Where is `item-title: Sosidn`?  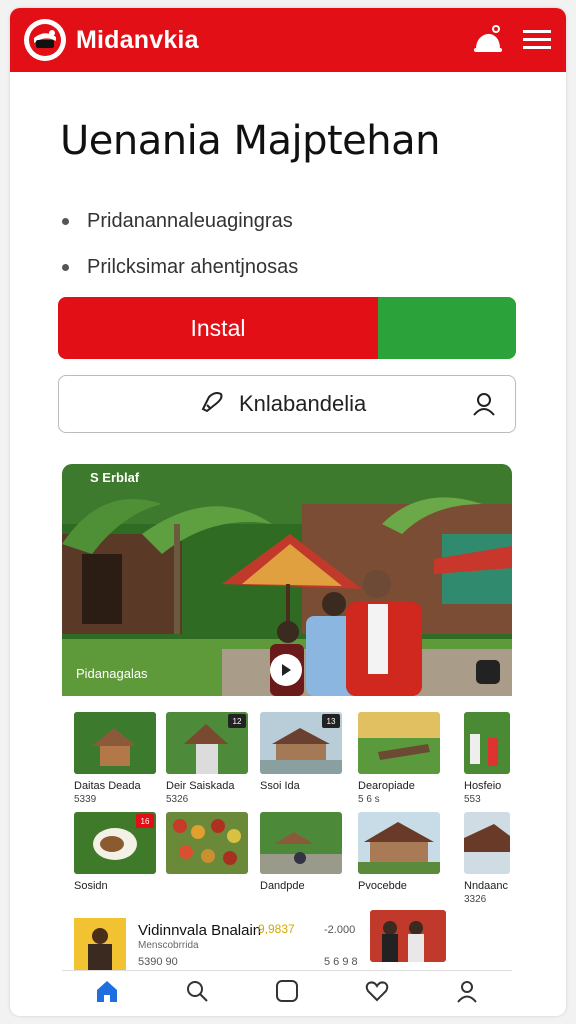 item-title: Sosidn is located at coordinates (91, 886).